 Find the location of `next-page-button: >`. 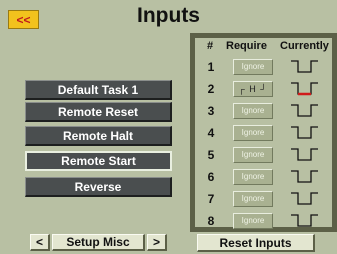

next-page-button: > is located at coordinates (157, 242).